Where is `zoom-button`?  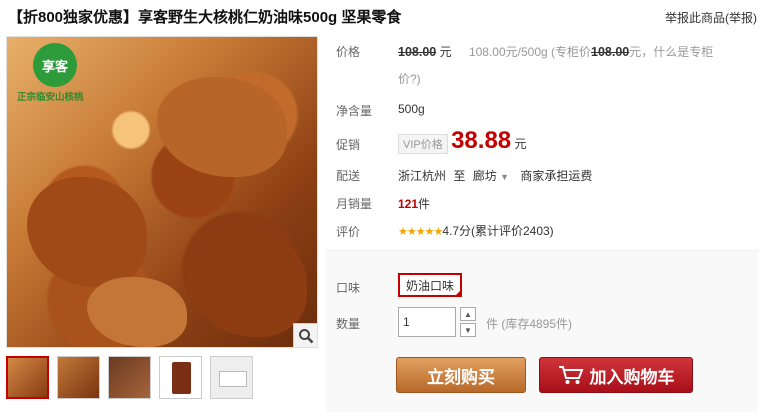
zoom-button is located at coordinates (305, 335).